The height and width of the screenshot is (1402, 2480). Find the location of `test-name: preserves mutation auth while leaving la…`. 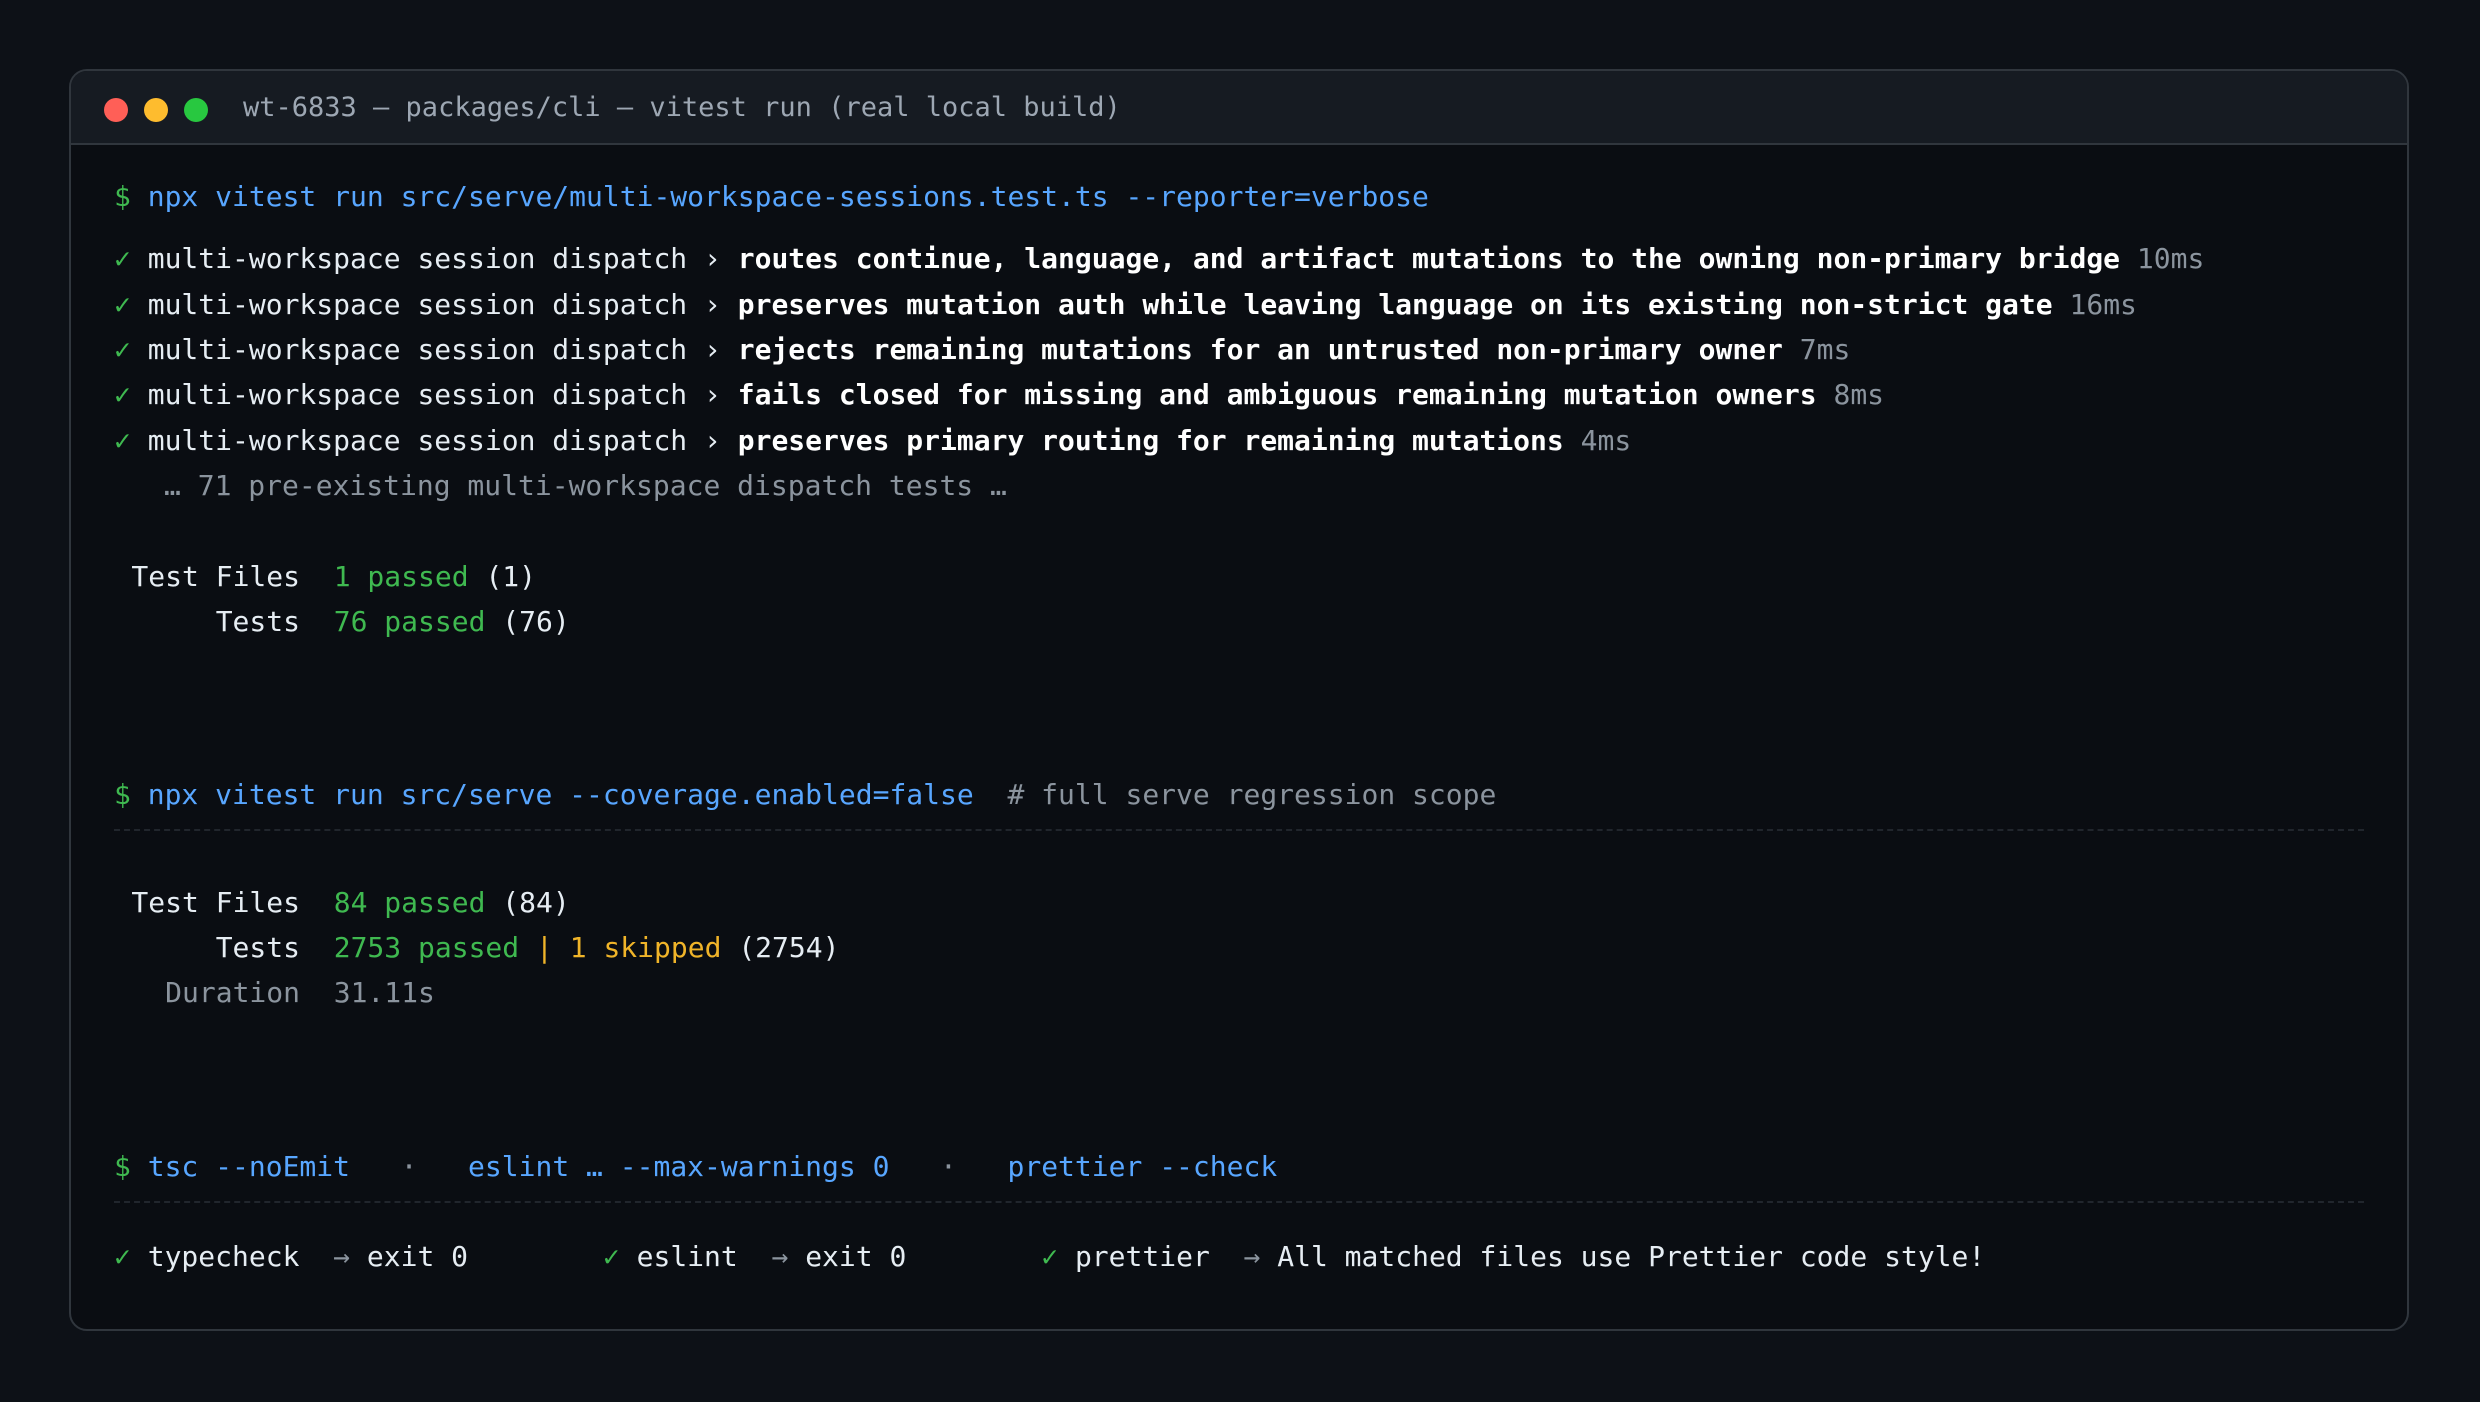

test-name: preserves mutation auth while leaving la… is located at coordinates (1395, 304).